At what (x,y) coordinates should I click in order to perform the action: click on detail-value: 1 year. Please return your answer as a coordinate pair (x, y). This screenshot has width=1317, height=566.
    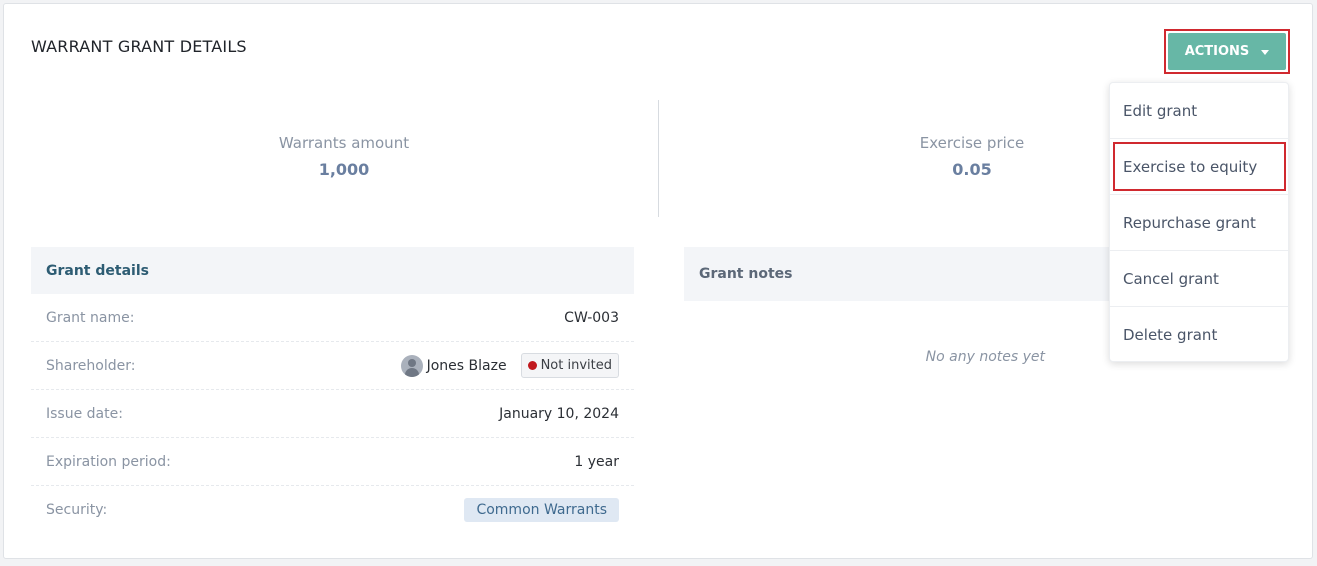
    Looking at the image, I should click on (596, 461).